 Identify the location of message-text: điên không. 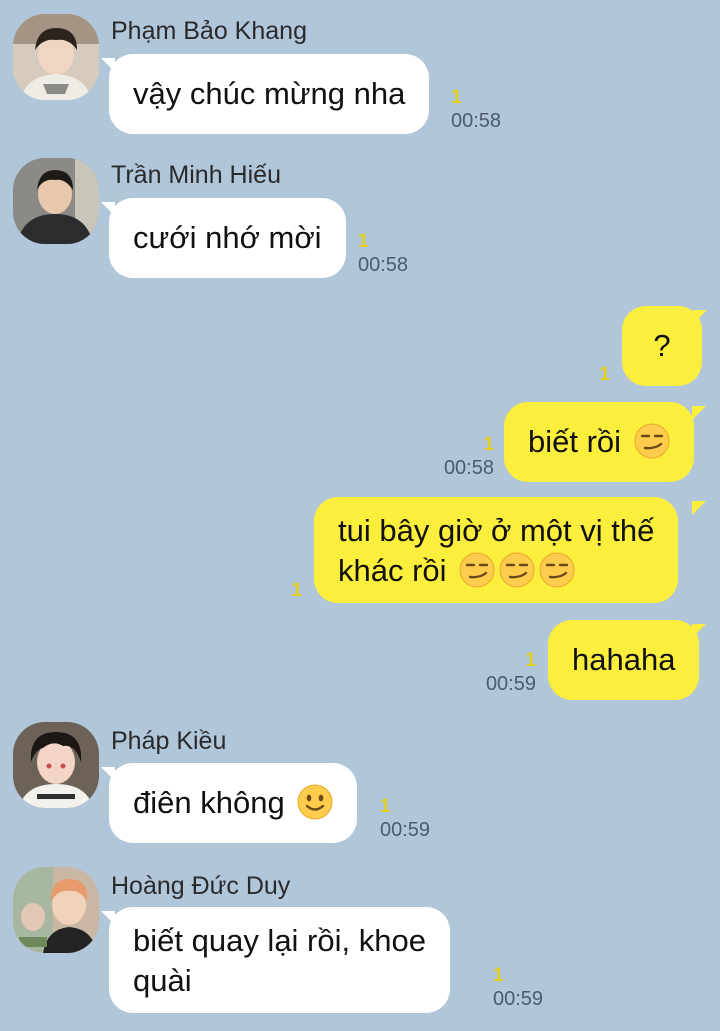
(209, 802).